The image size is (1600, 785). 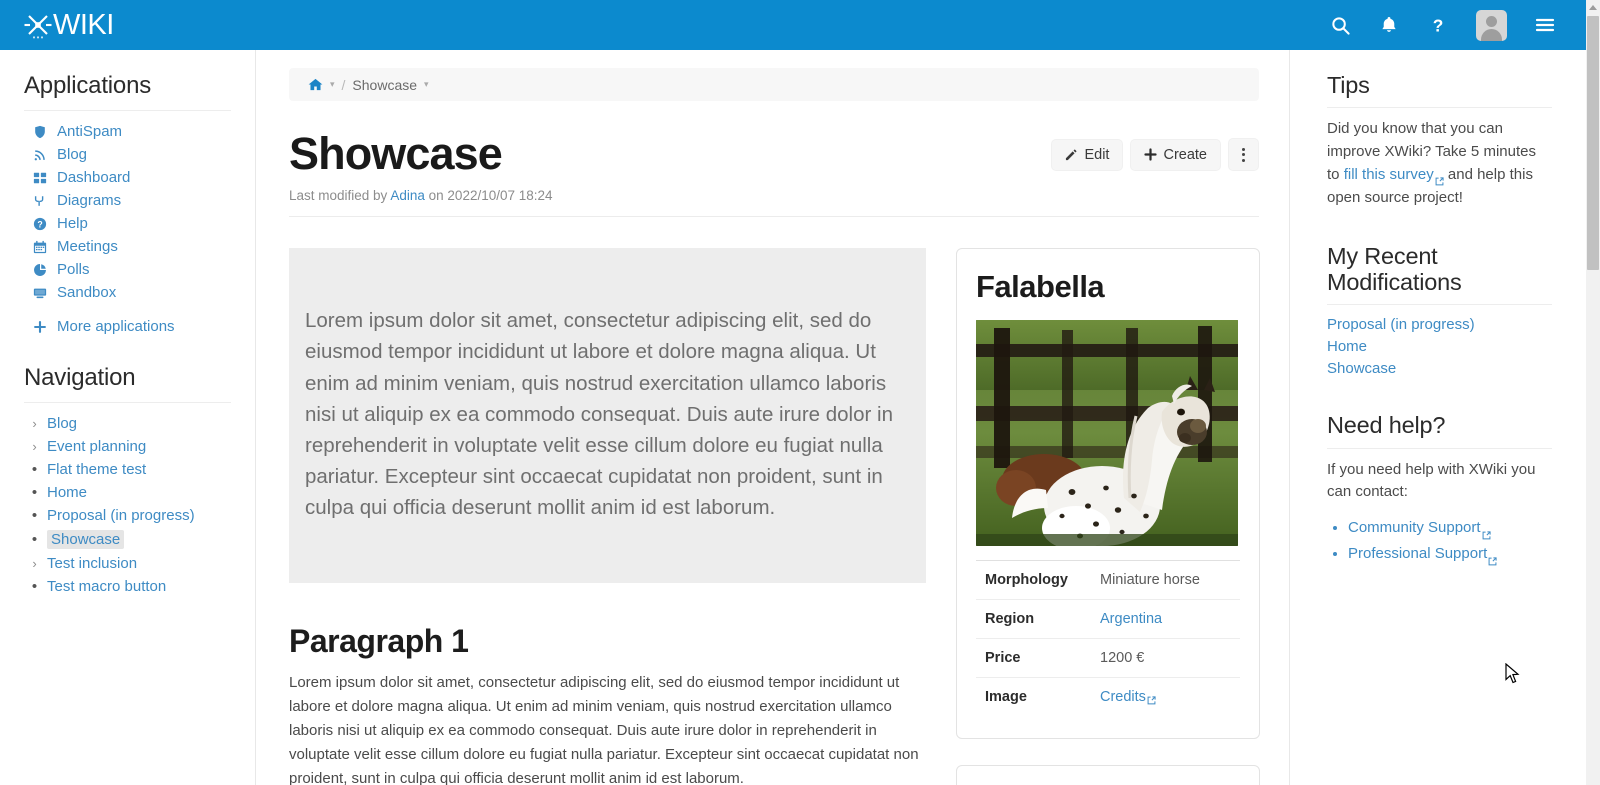 I want to click on row-label: Morphology, so click(x=1026, y=580).